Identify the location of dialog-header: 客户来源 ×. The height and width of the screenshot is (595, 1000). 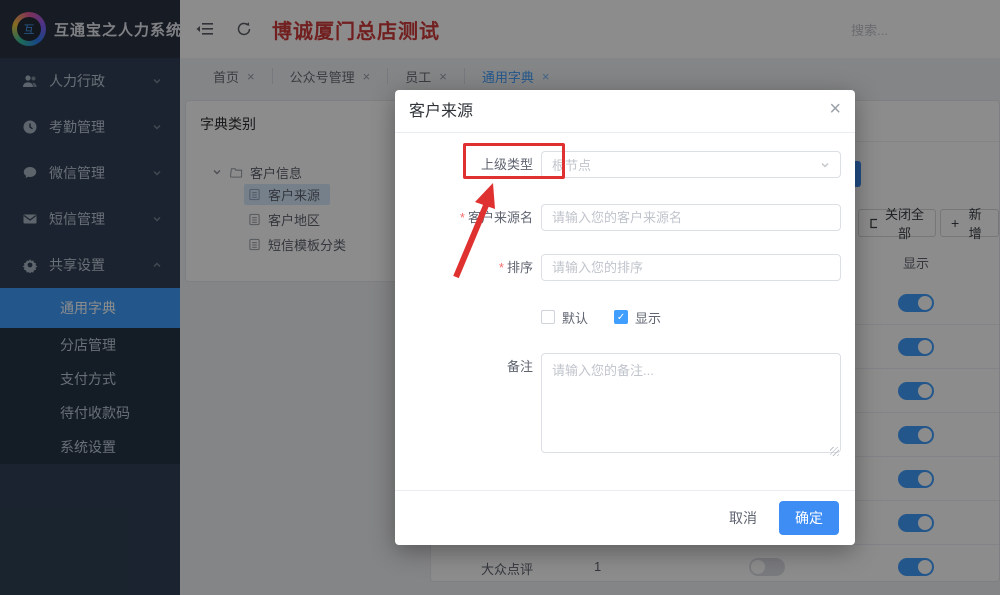
(625, 111).